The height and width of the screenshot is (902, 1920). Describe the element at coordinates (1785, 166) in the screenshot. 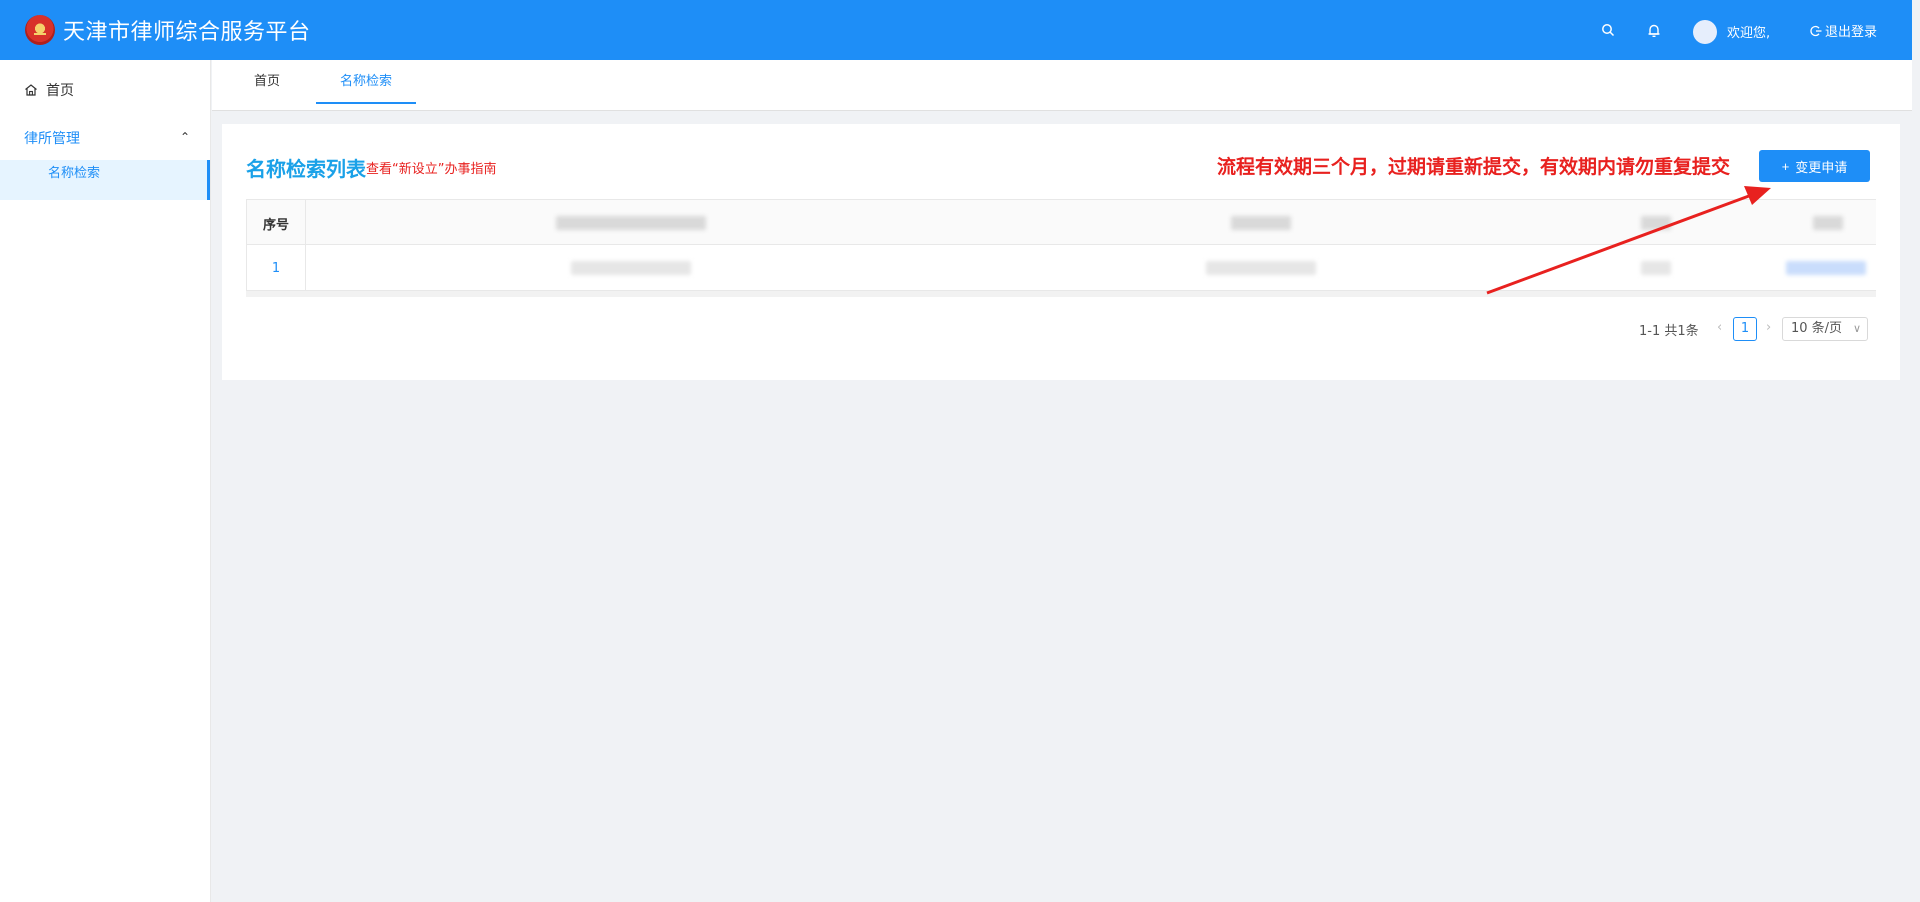

I see `plus-icon: +` at that location.